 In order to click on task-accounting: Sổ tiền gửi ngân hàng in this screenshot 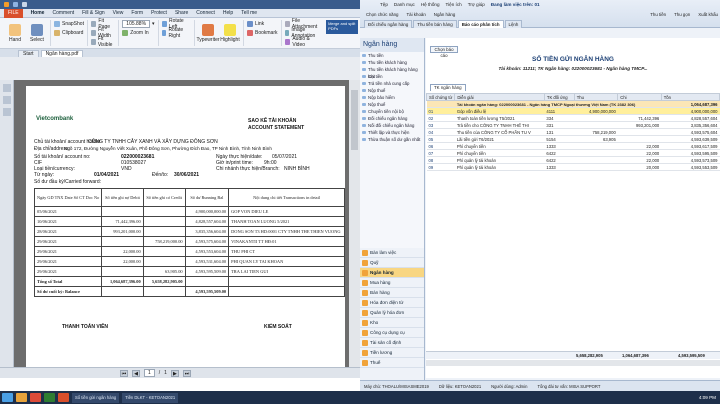, I will do `click(96, 397)`.